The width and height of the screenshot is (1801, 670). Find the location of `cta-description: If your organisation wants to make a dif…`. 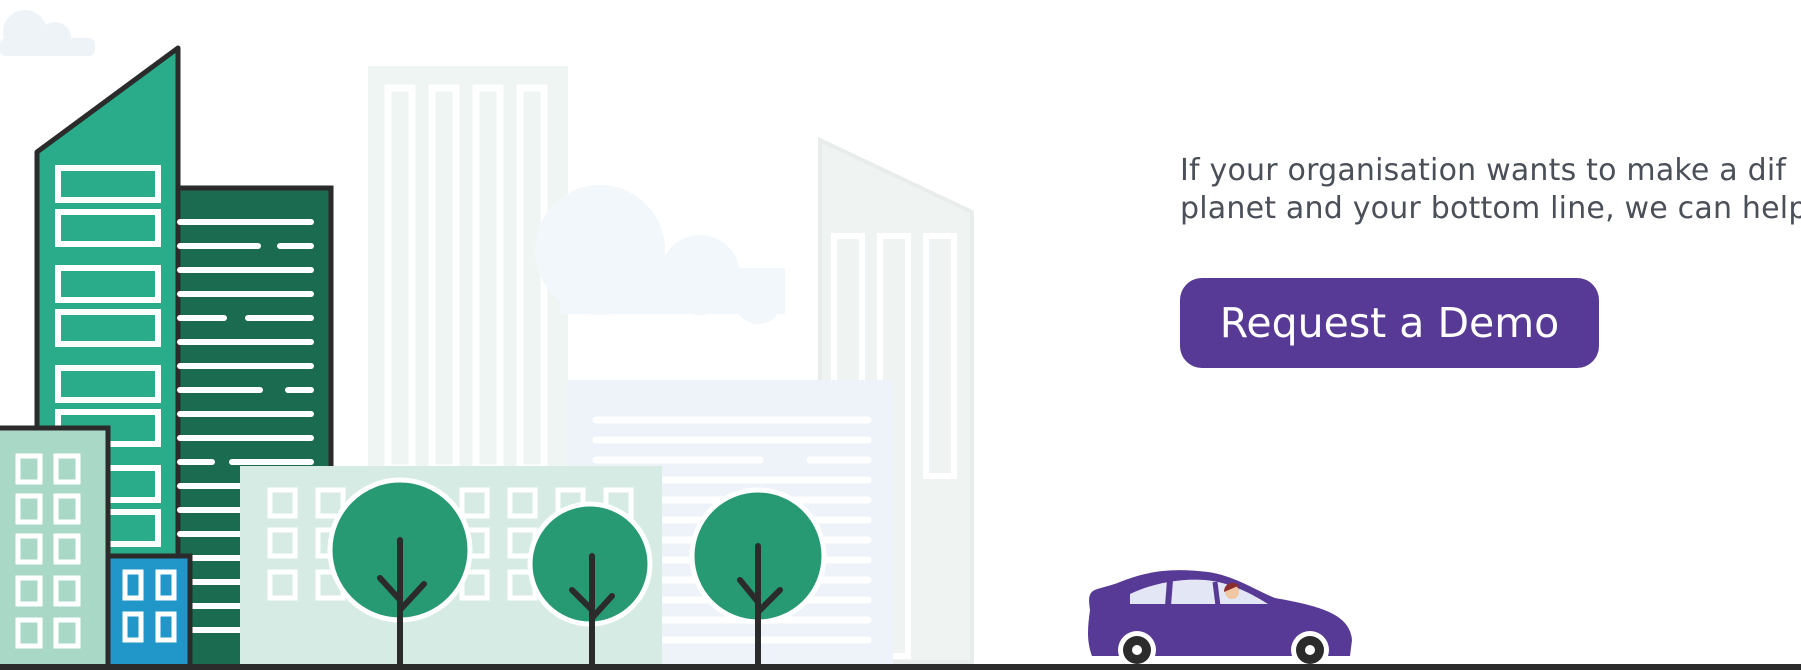

cta-description: If your organisation wants to make a dif… is located at coordinates (1490, 190).